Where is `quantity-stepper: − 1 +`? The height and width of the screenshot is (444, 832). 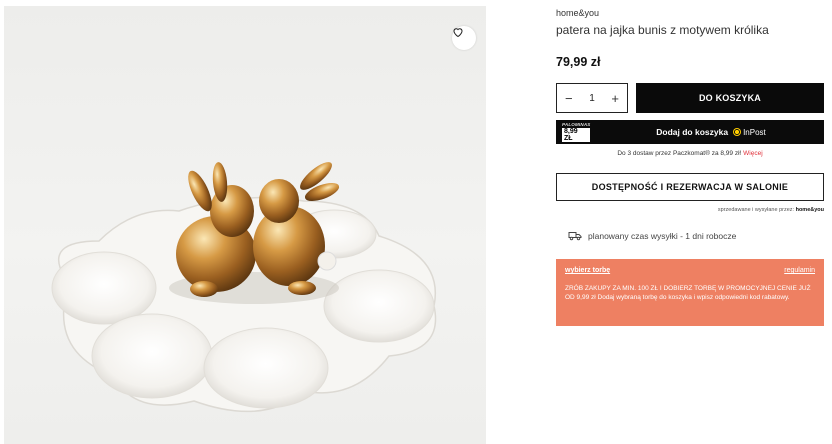
quantity-stepper: − 1 + is located at coordinates (592, 98).